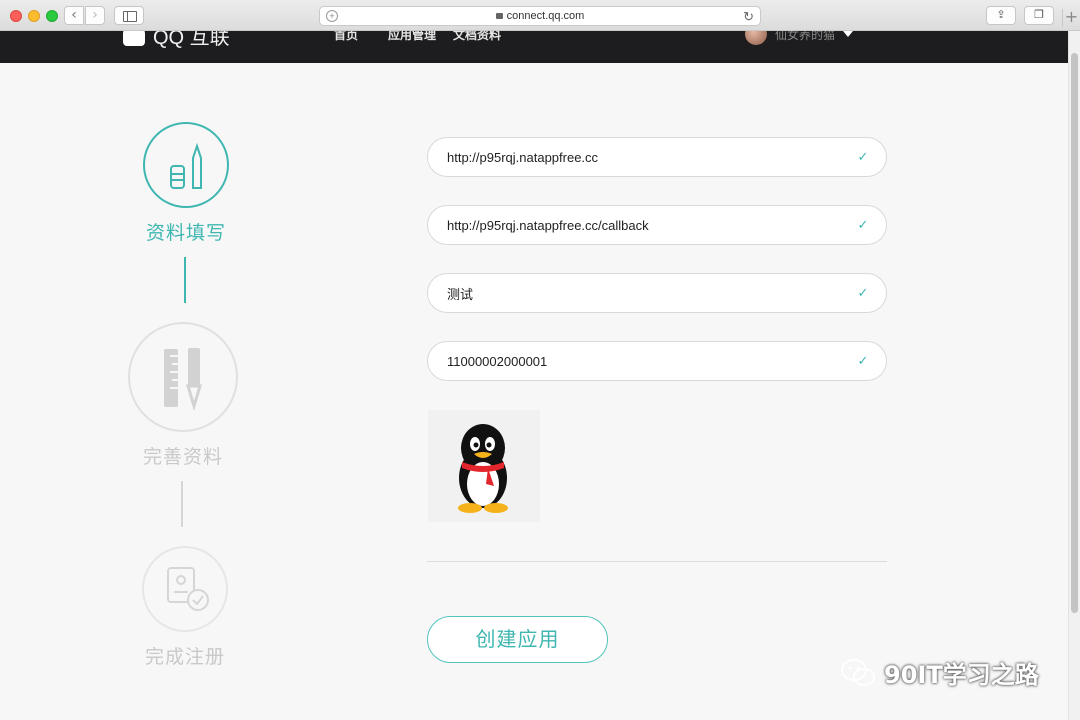  Describe the element at coordinates (1039, 15) in the screenshot. I see `tabs-overview-button: ❐` at that location.